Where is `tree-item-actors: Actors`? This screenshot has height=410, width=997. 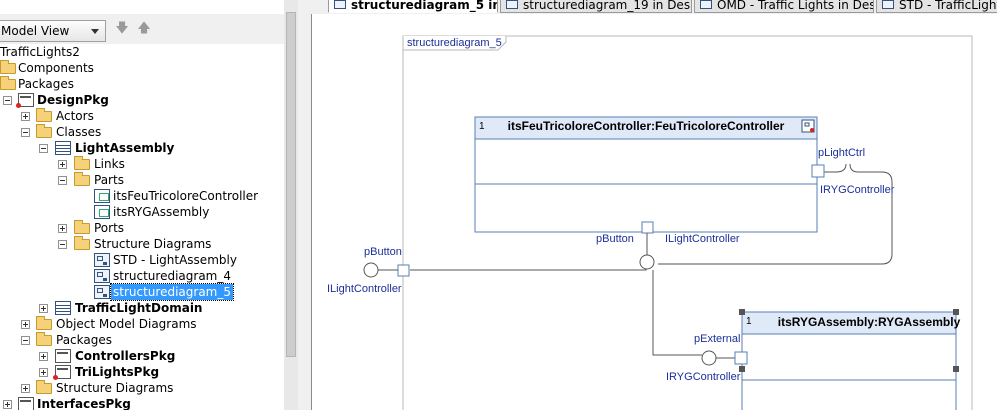 tree-item-actors: Actors is located at coordinates (142, 116).